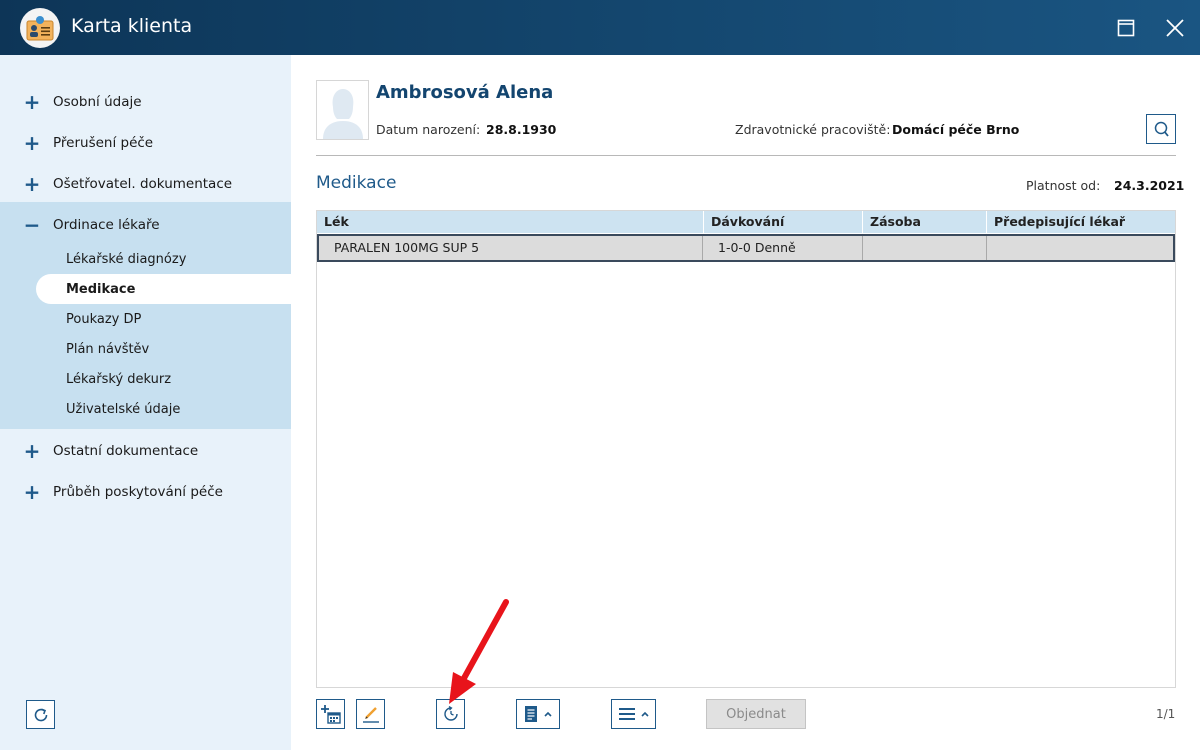 Image resolution: width=1200 pixels, height=750 pixels. What do you see at coordinates (510, 222) in the screenshot?
I see `column-header-drug: Lék` at bounding box center [510, 222].